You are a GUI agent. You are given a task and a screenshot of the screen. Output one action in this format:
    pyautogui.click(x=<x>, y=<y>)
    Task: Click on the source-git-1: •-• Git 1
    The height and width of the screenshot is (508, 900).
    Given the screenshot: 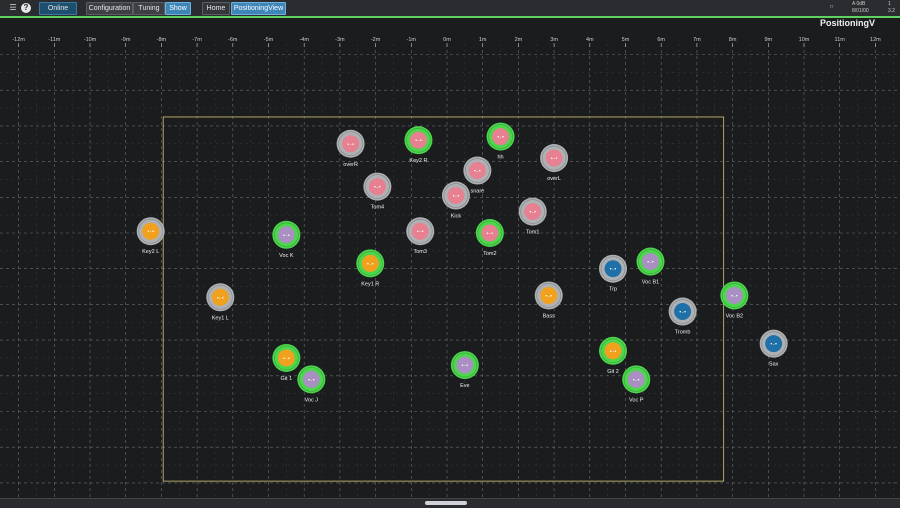 What is the action you would take?
    pyautogui.click(x=286, y=362)
    